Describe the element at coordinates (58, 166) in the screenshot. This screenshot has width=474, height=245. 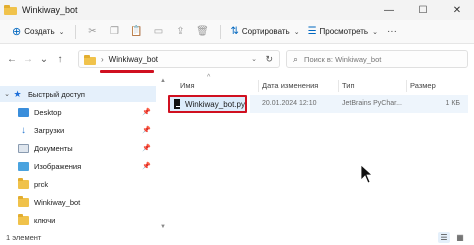
I see `sidebar-item-label: Изображения` at that location.